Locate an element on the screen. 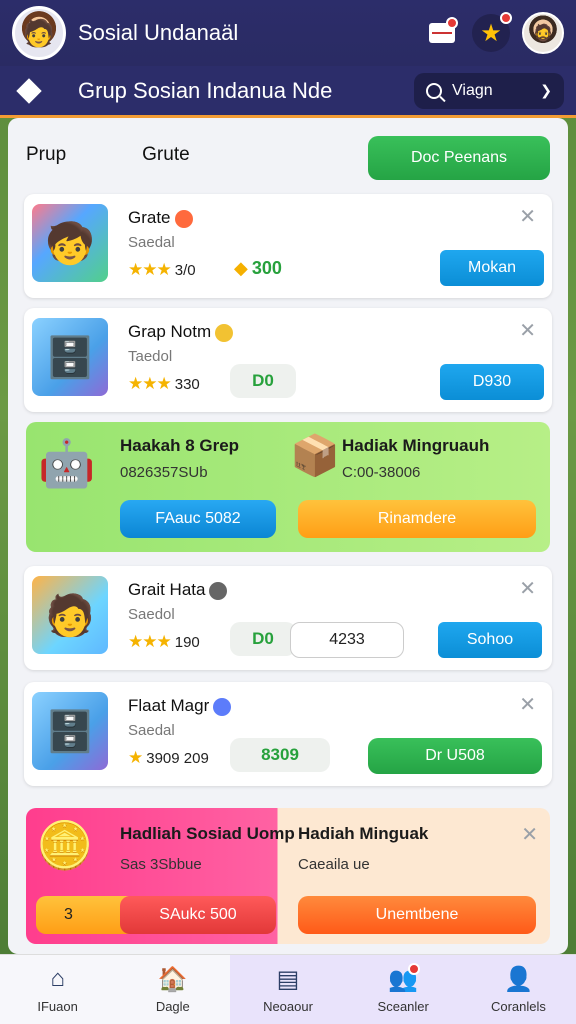 The width and height of the screenshot is (576, 1024). promo-title: Haakah 8 Grep is located at coordinates (180, 445).